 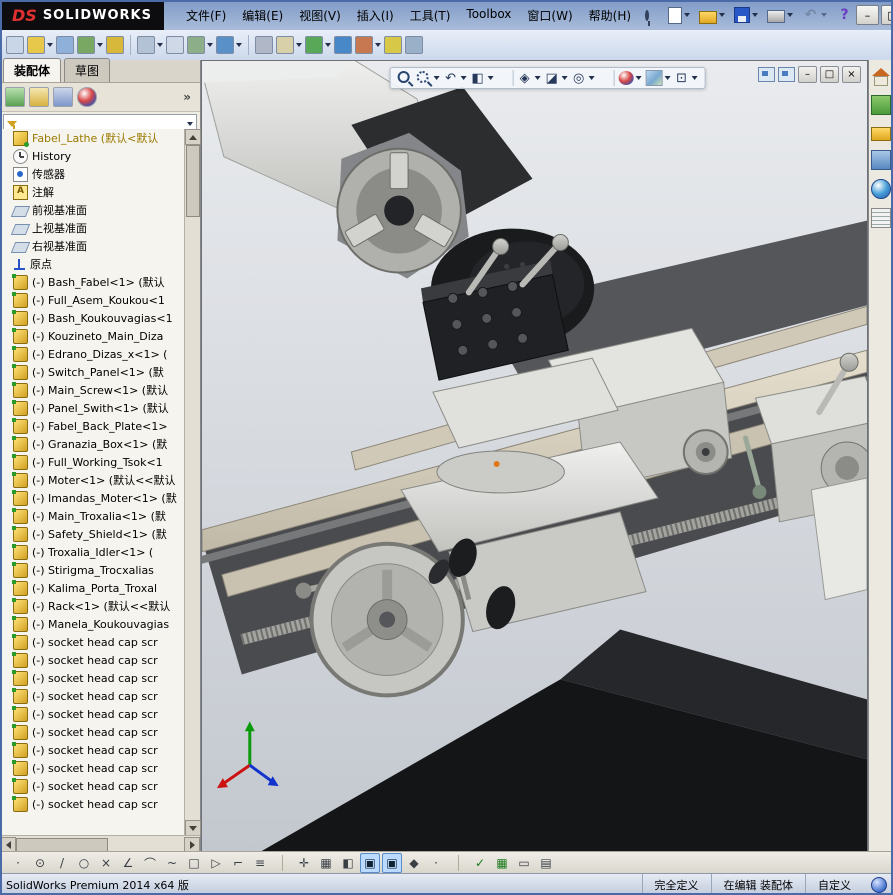 I want to click on tree-item: (-) Main_Troxalia<1> (默, so click(x=92, y=516).